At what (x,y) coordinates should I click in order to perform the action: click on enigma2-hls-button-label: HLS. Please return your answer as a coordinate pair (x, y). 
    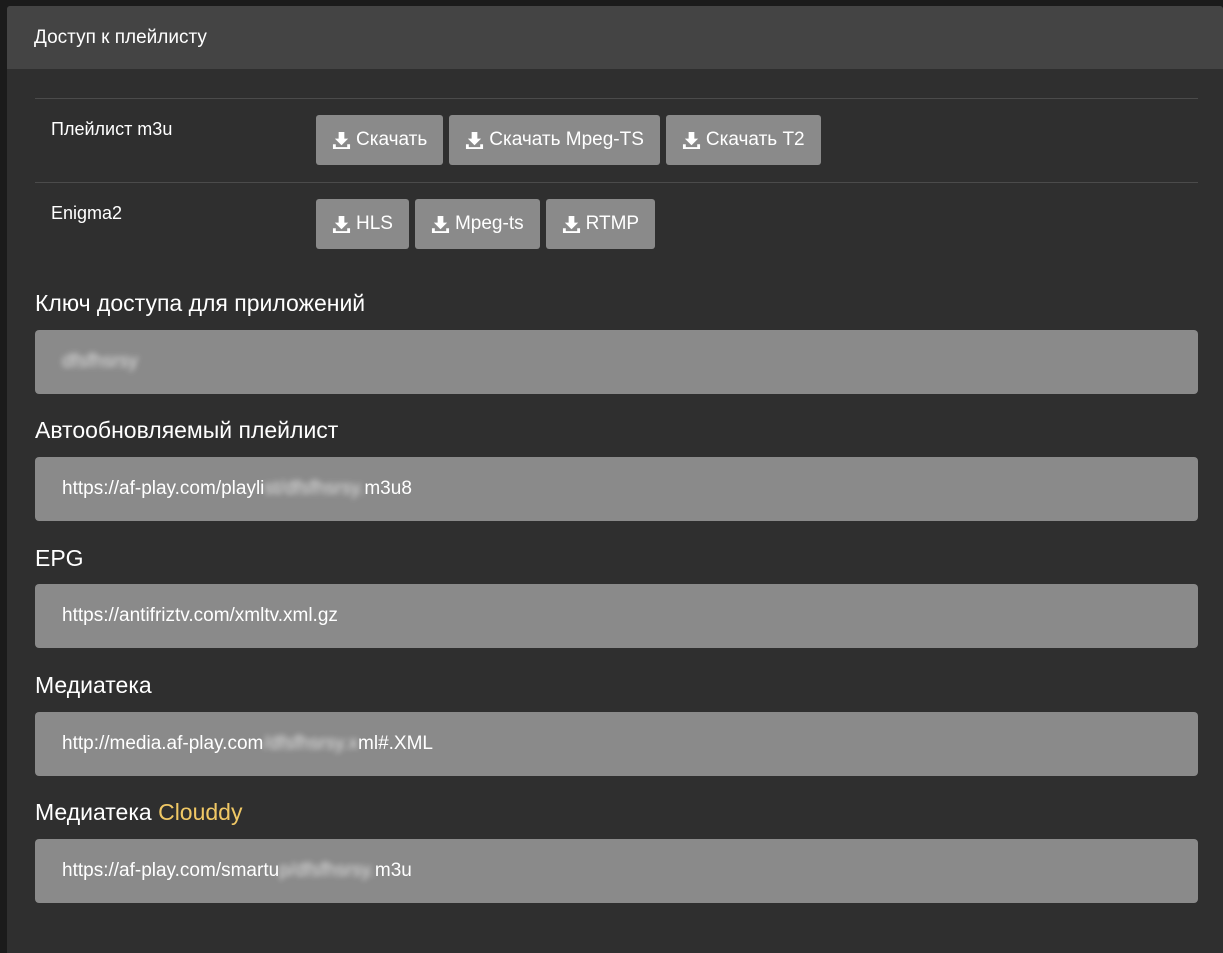
    Looking at the image, I should click on (374, 223).